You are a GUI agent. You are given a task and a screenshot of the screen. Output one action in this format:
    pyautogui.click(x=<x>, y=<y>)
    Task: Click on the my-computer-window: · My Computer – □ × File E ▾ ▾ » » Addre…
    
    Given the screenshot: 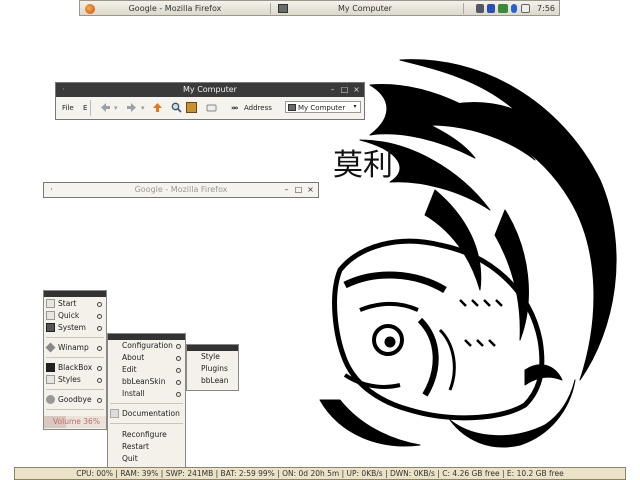 What is the action you would take?
    pyautogui.click(x=210, y=101)
    